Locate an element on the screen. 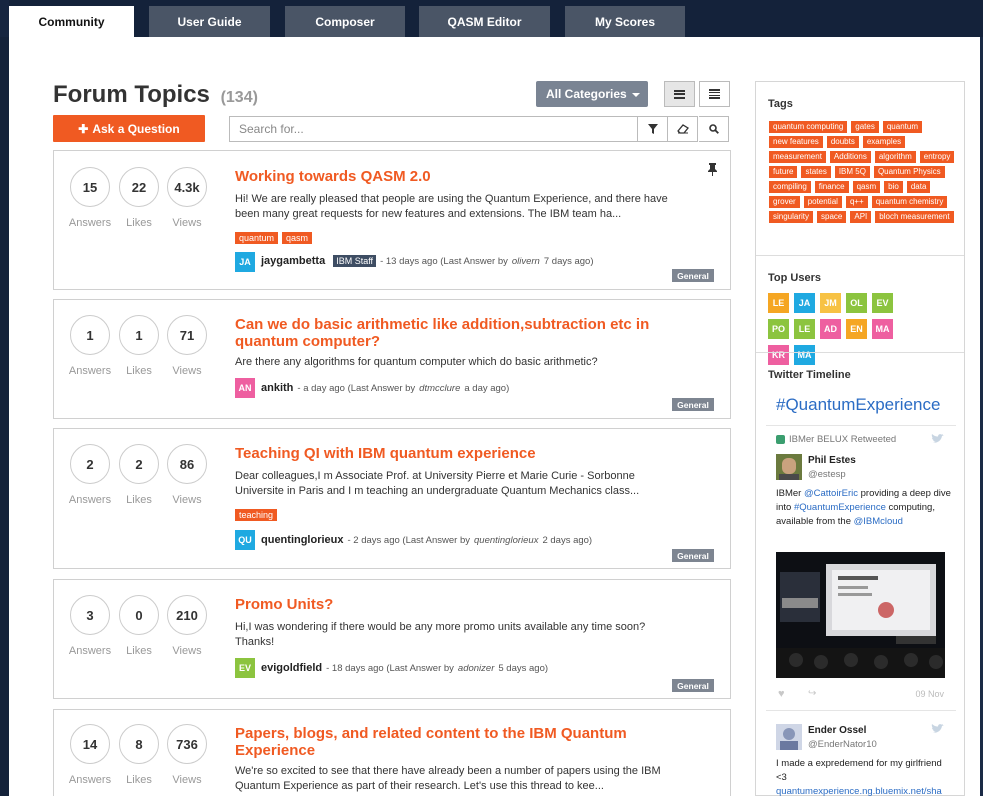 This screenshot has height=796, width=983. topic-tag: teaching is located at coordinates (256, 515).